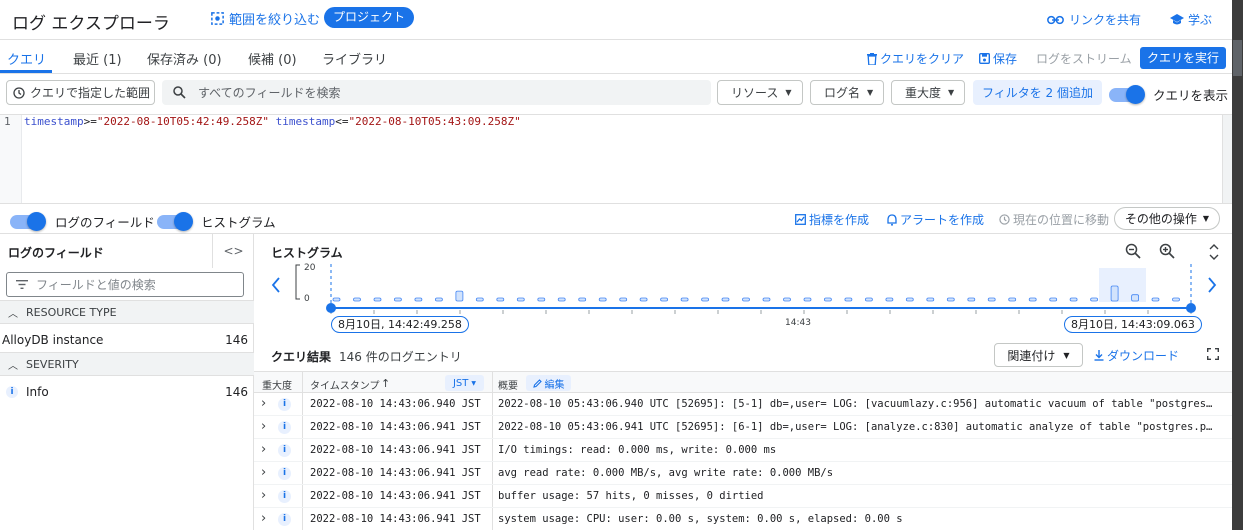 Image resolution: width=1243 pixels, height=530 pixels. What do you see at coordinates (277, 384) in the screenshot?
I see `severity-column-header: 重大度` at bounding box center [277, 384].